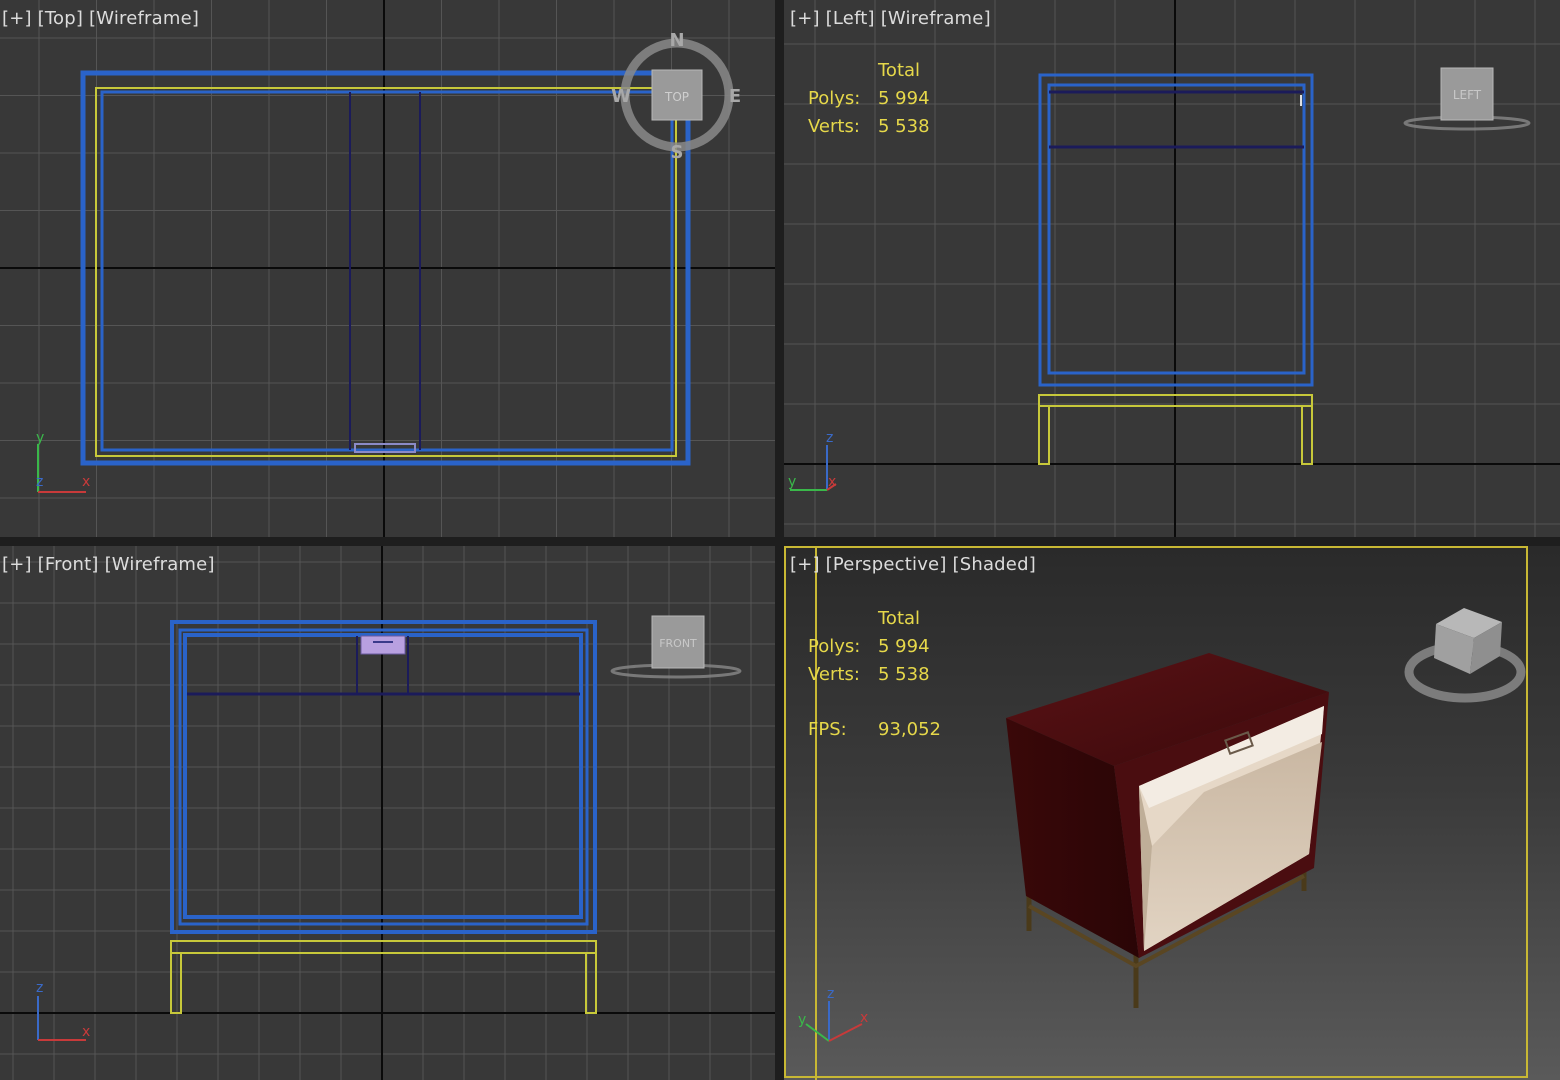  I want to click on viewcube, so click(1465, 655).